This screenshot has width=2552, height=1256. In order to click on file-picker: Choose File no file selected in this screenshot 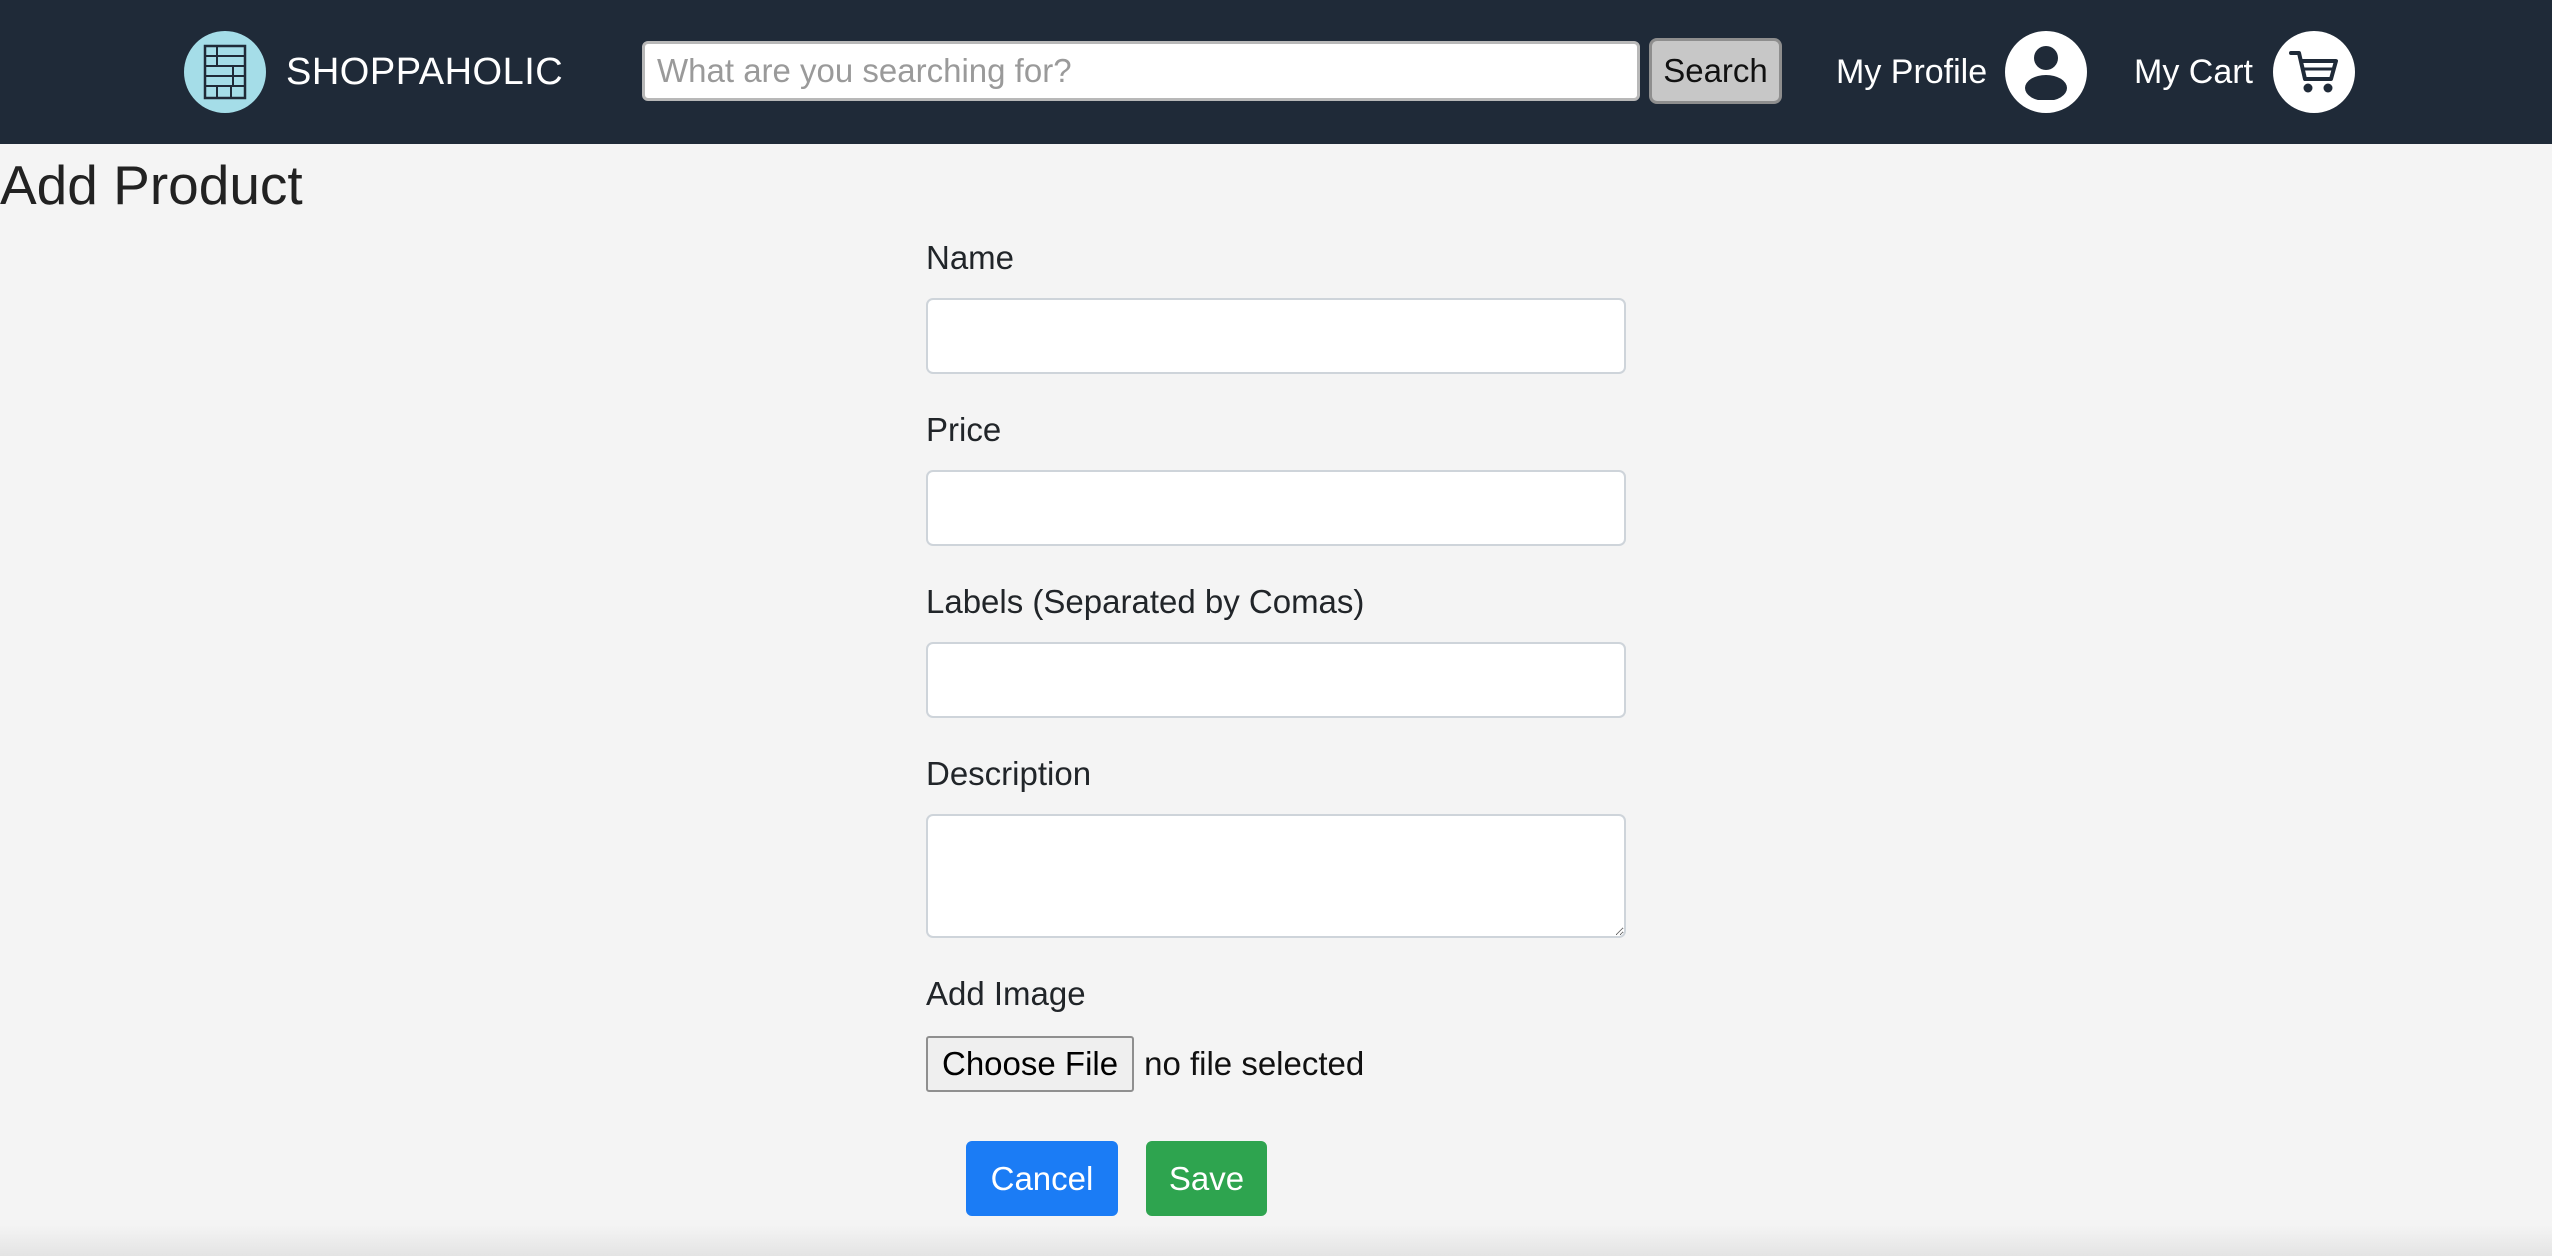, I will do `click(1145, 1064)`.